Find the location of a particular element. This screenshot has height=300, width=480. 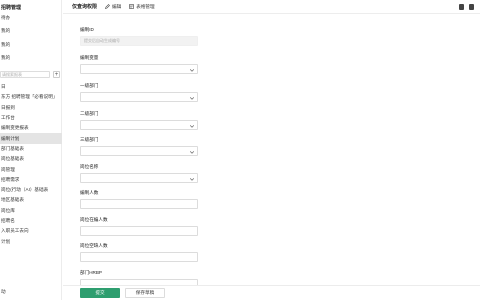

sidebar-title: 招聘管理 is located at coordinates (31, 7).